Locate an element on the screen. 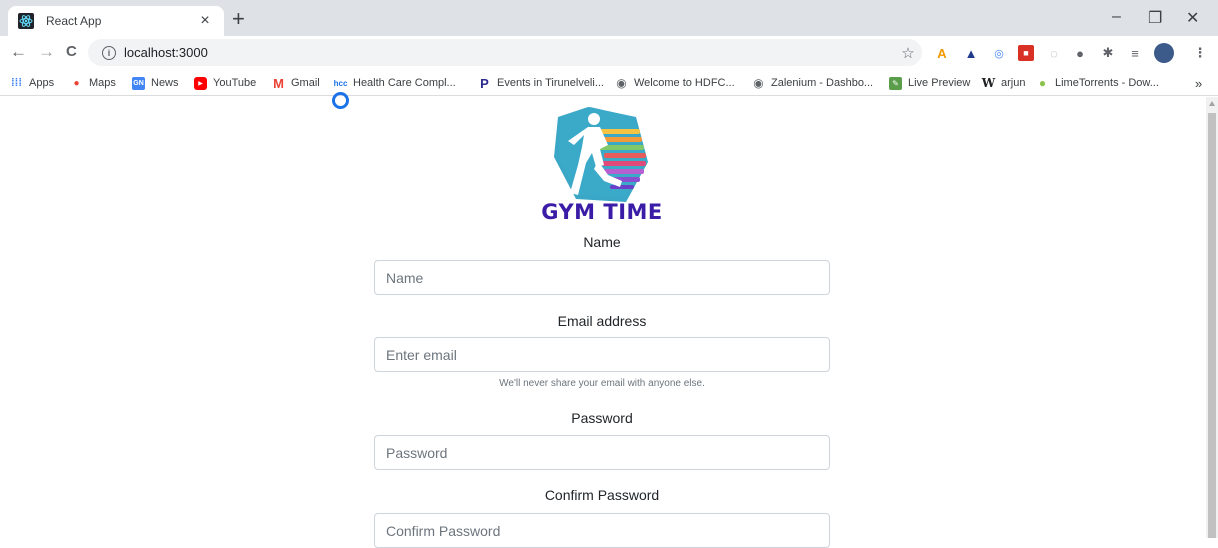  more-bookmarks-button: » is located at coordinates (1198, 83).